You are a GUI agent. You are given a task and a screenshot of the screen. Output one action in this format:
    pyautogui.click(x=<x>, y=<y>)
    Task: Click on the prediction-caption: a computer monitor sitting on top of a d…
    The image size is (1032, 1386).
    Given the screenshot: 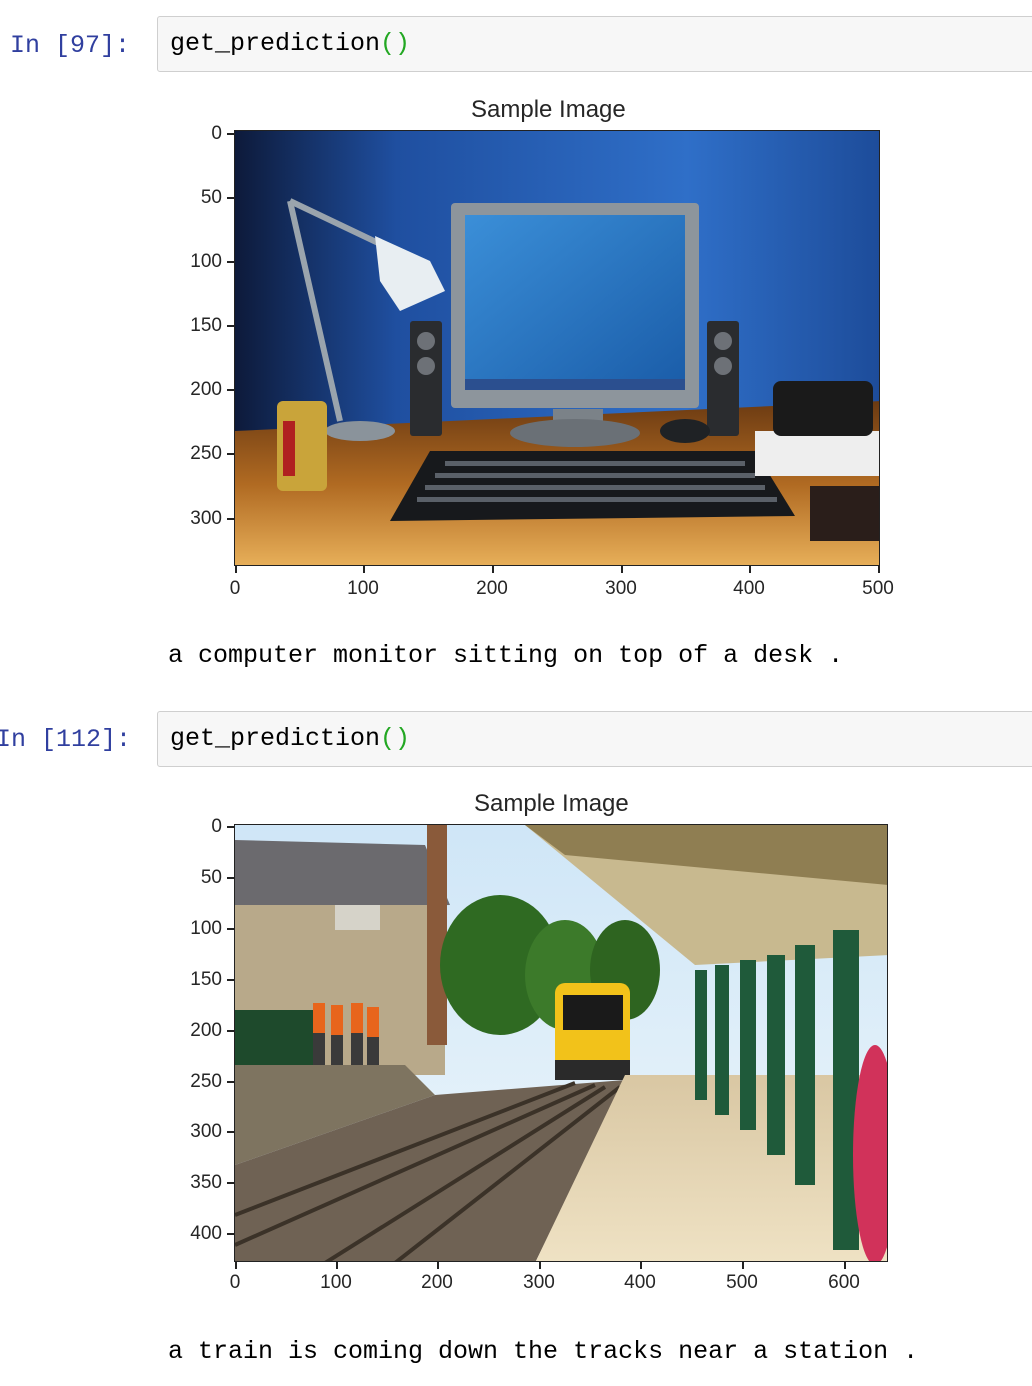 What is the action you would take?
    pyautogui.click(x=506, y=655)
    